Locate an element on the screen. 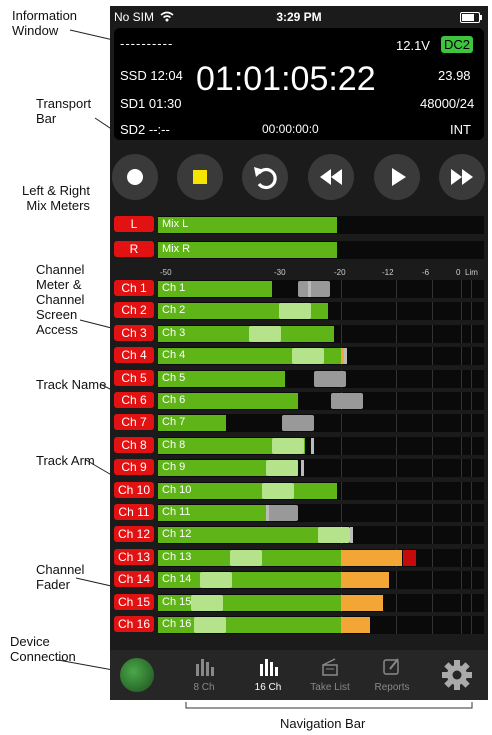 The width and height of the screenshot is (492, 735). mix-meter-right: R Mix R is located at coordinates (299, 250).